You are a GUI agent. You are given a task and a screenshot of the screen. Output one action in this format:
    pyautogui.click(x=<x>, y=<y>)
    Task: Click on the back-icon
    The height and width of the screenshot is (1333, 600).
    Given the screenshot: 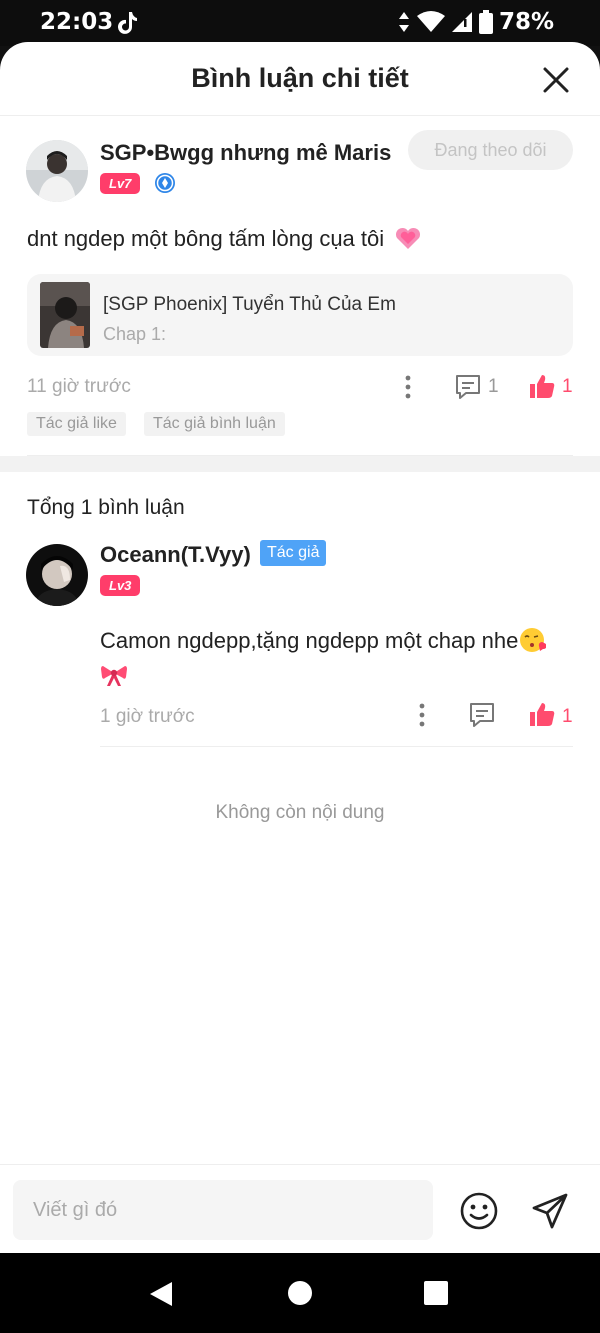 What is the action you would take?
    pyautogui.click(x=161, y=1294)
    